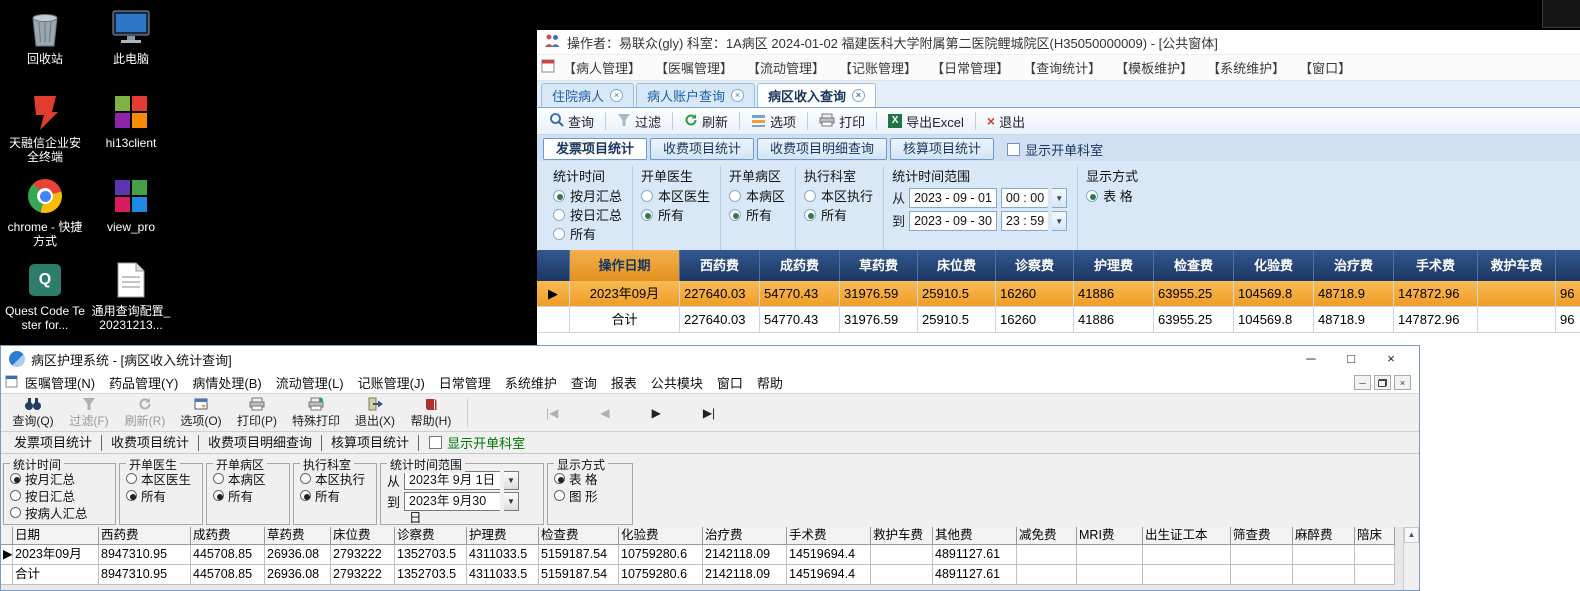  Describe the element at coordinates (694, 67) in the screenshot. I see `menu-item-orders: 【医嘱管理】` at that location.